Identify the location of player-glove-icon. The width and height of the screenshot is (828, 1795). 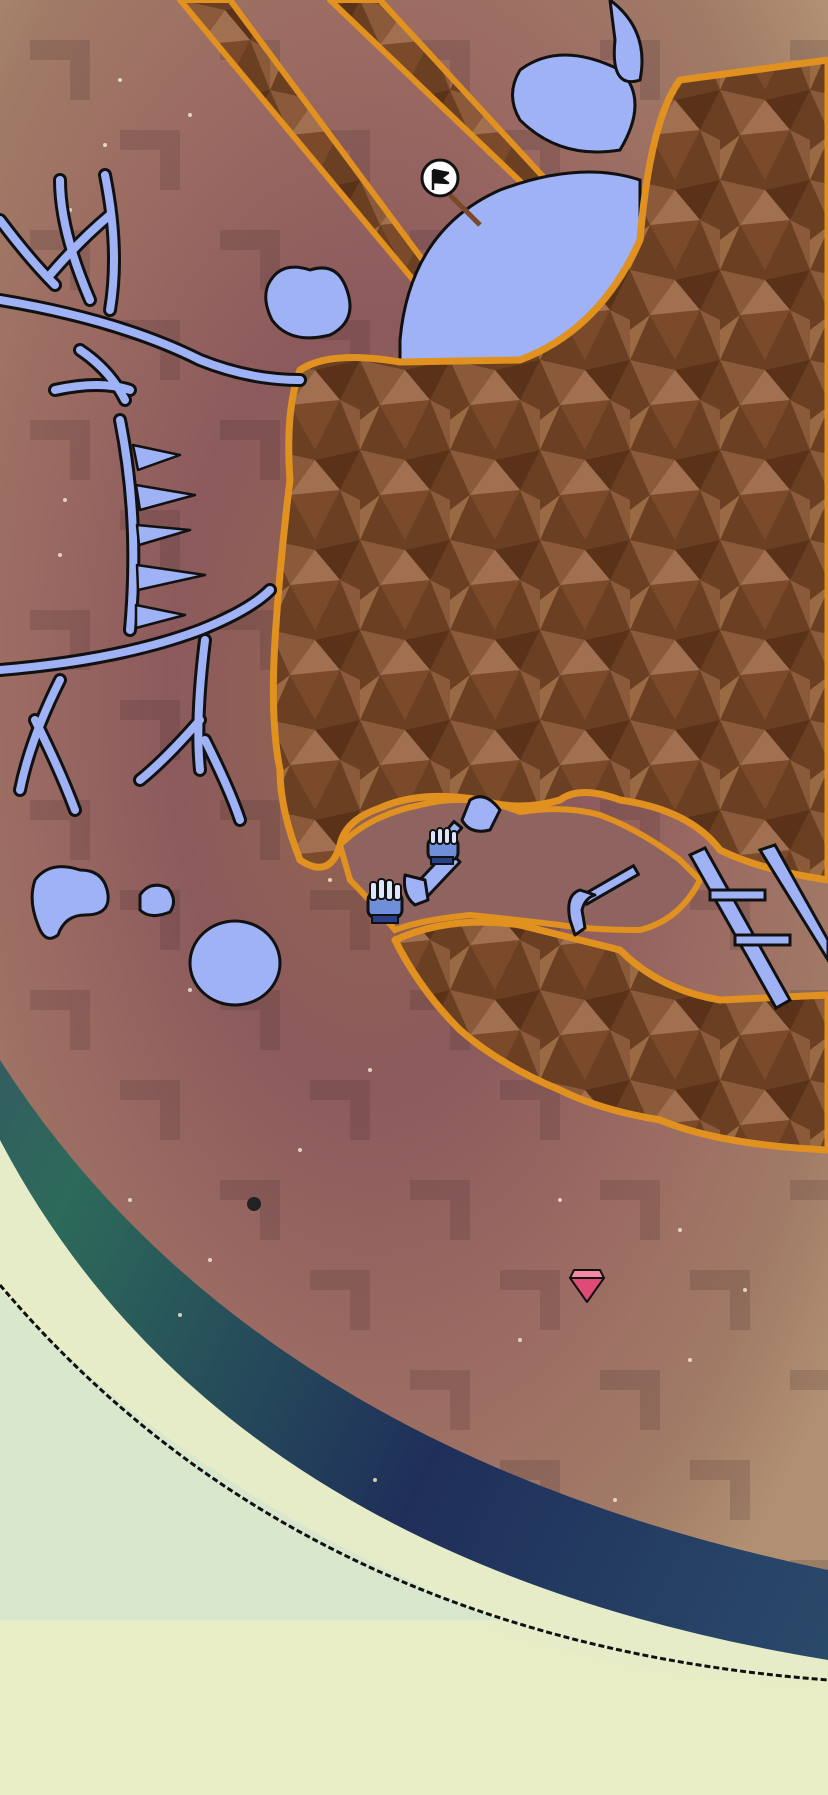
(385, 901).